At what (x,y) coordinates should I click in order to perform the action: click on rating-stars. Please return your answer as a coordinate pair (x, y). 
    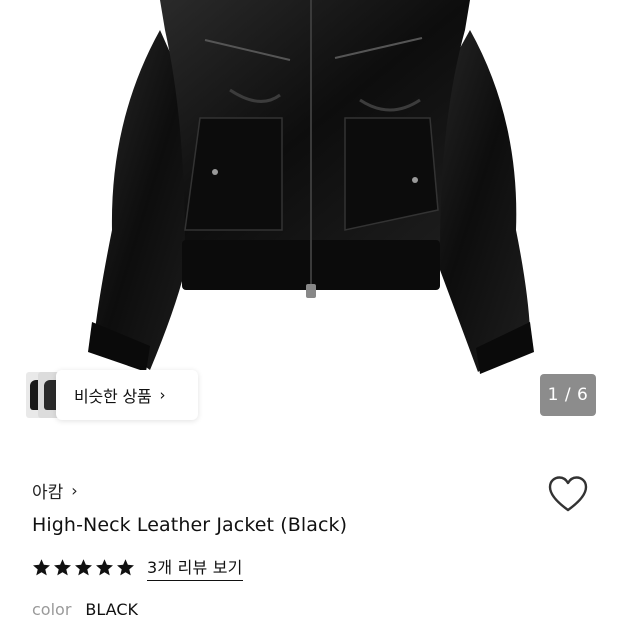
    Looking at the image, I should click on (83, 567).